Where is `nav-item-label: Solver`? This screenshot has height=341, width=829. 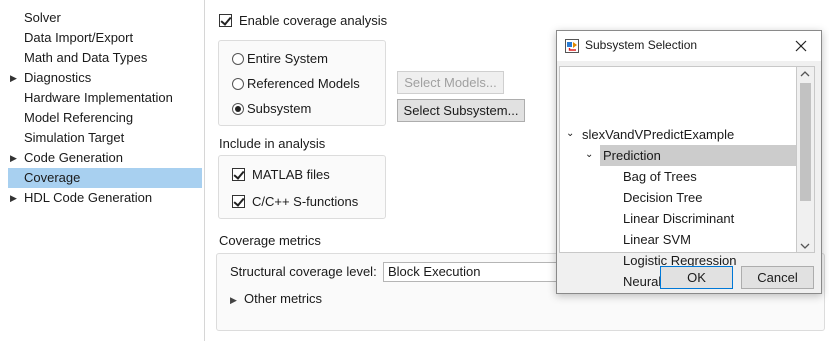
nav-item-label: Solver is located at coordinates (42, 17).